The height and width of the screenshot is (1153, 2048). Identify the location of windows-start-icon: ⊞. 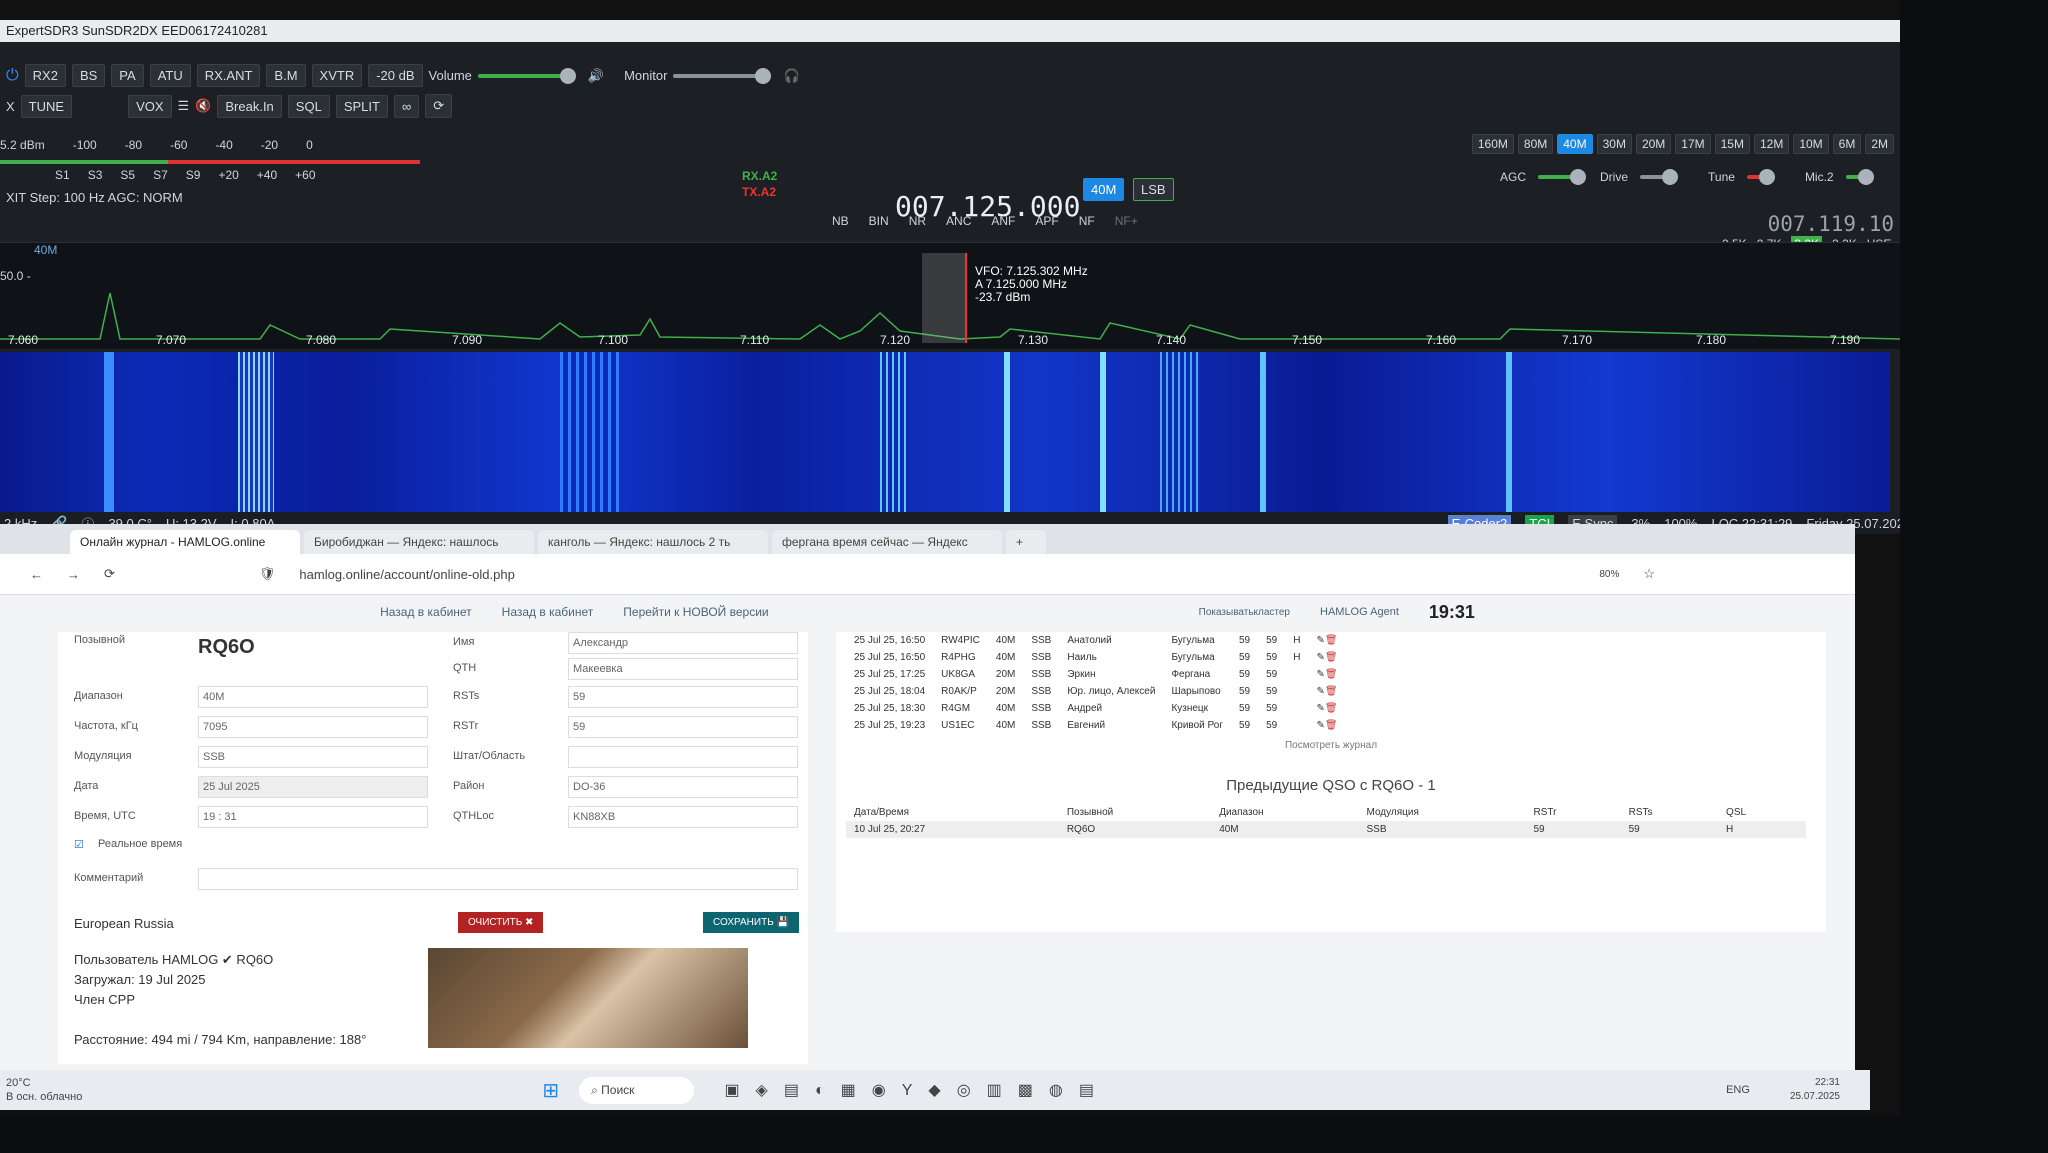
(550, 1090).